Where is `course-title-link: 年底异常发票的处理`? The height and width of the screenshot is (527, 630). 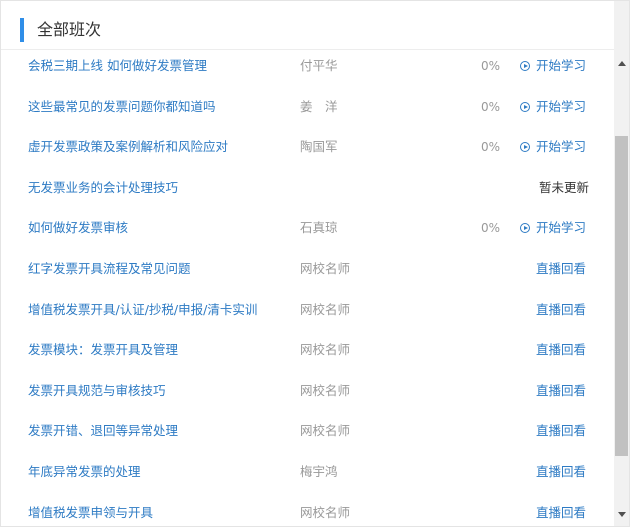
course-title-link: 年底异常发票的处理 is located at coordinates (84, 472).